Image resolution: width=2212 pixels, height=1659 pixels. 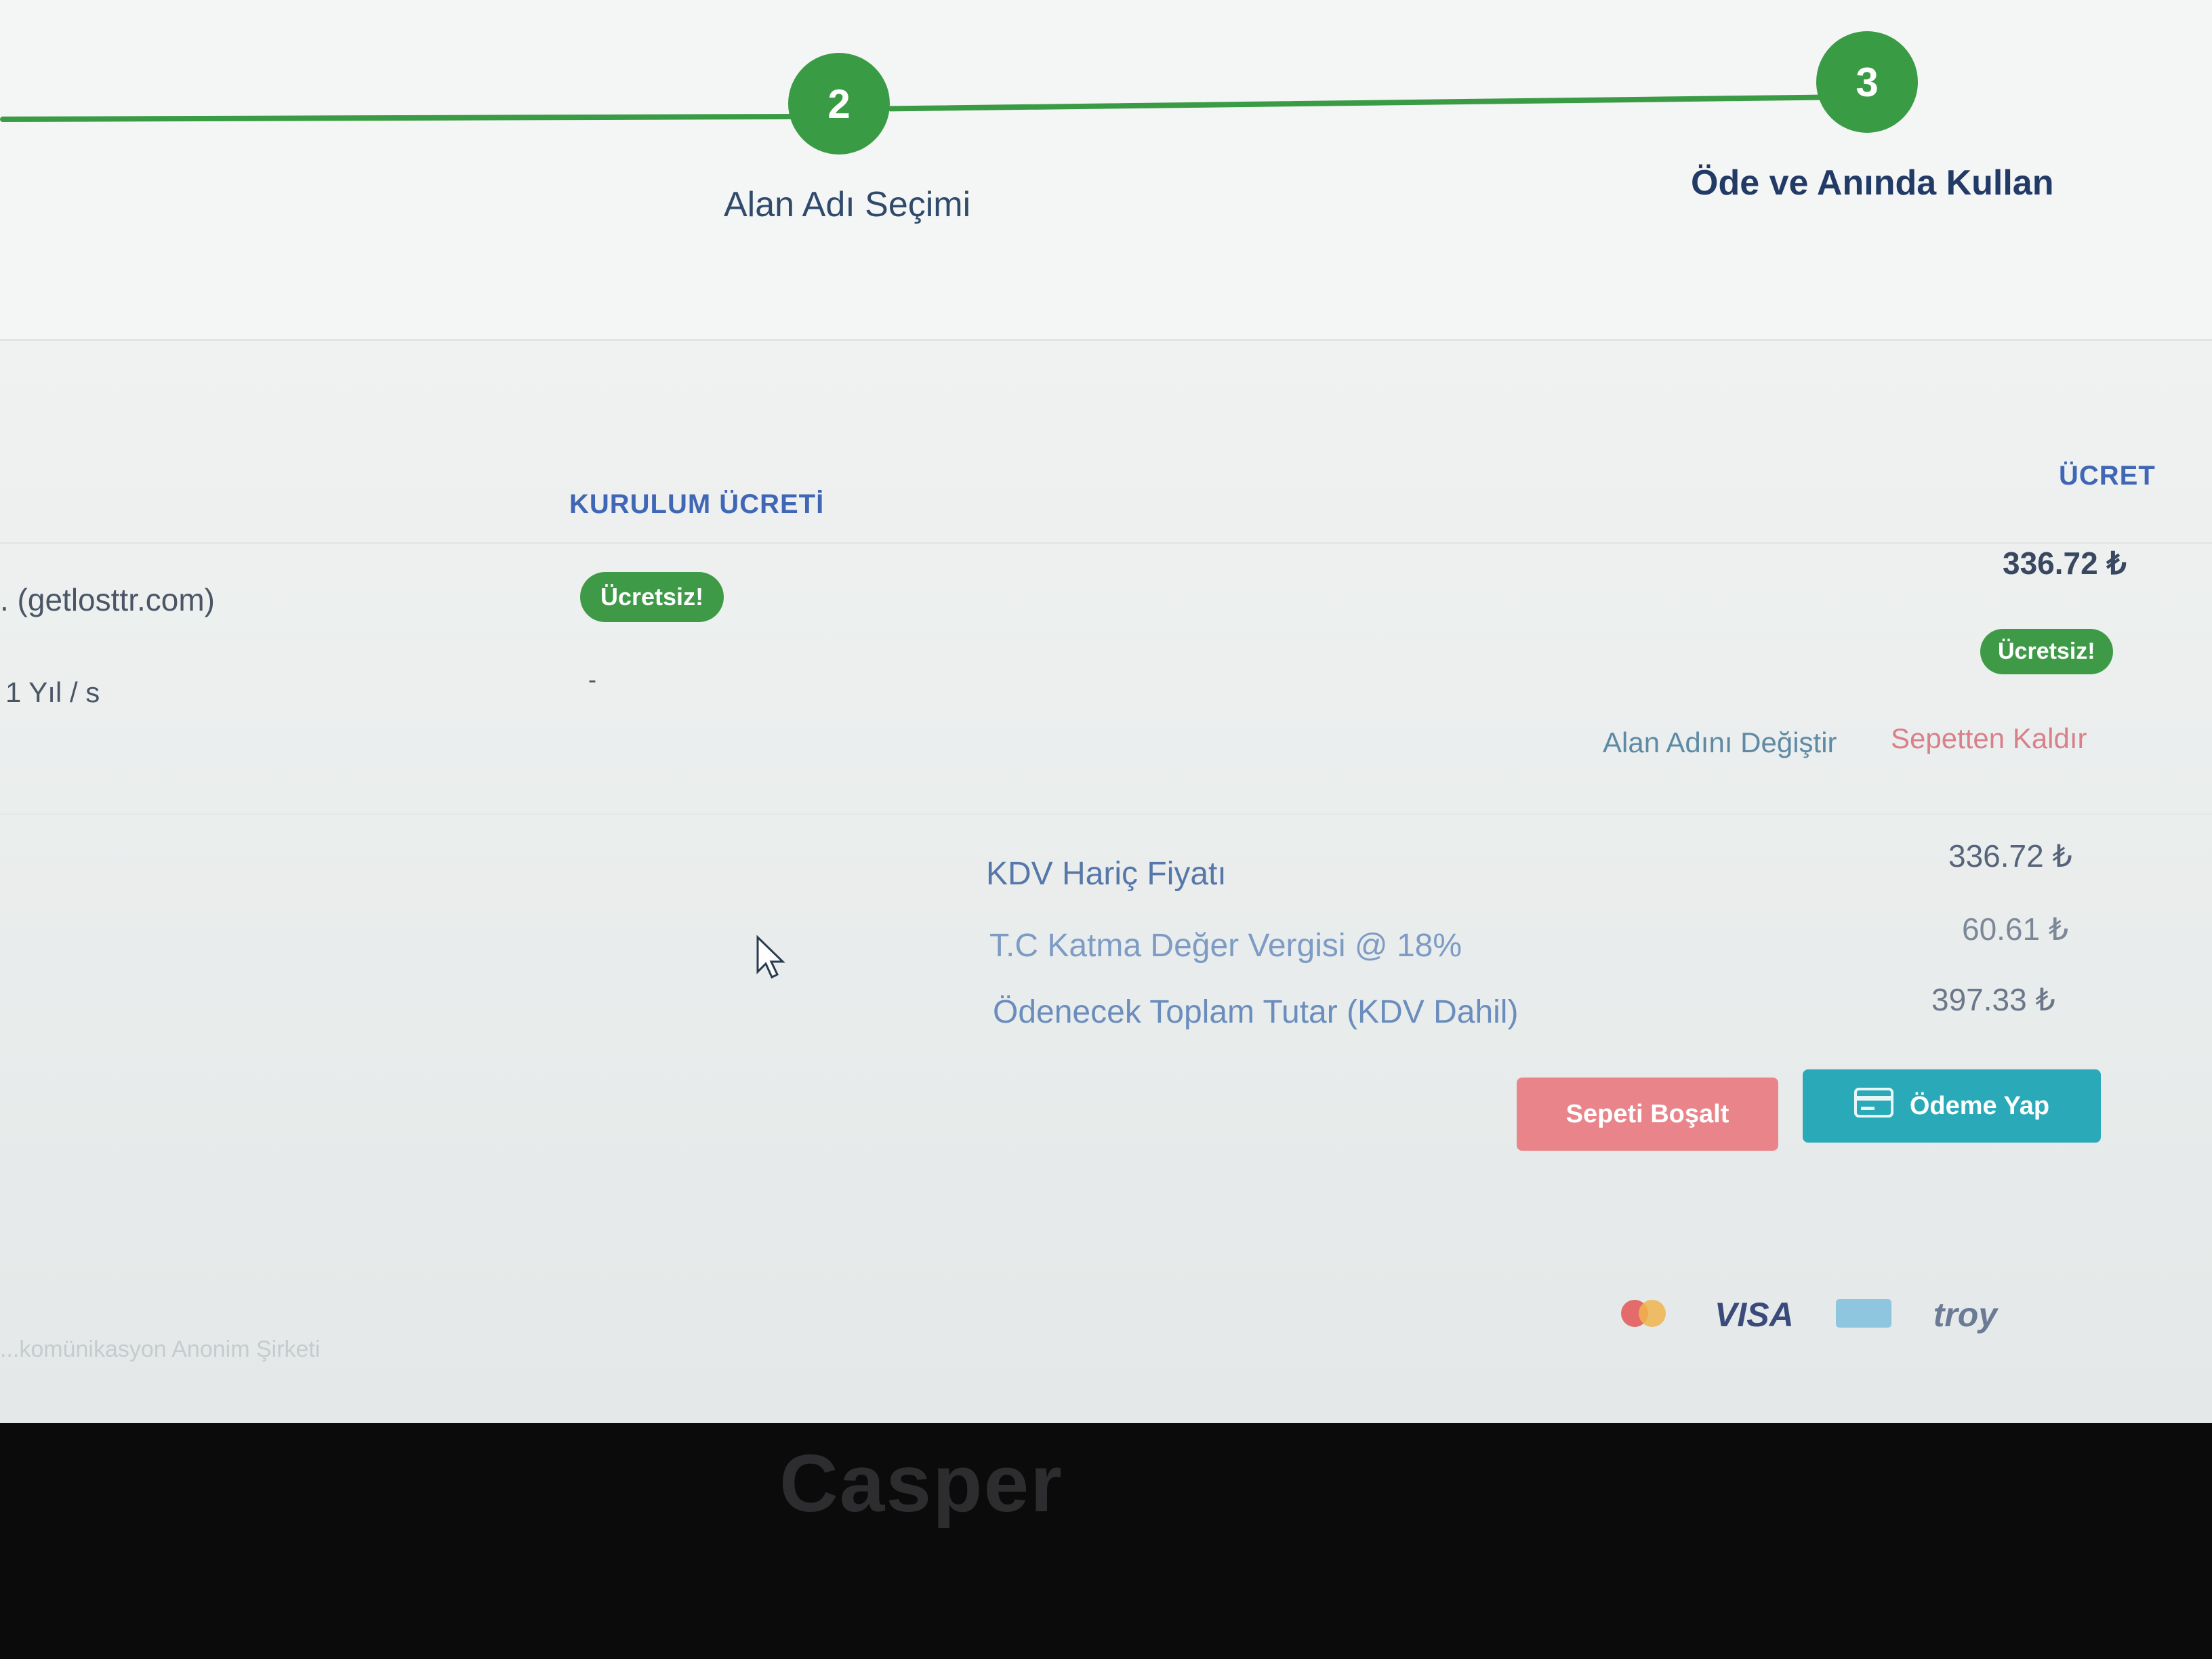 I want to click on total-value: 397.33 ₺, so click(x=1993, y=1000).